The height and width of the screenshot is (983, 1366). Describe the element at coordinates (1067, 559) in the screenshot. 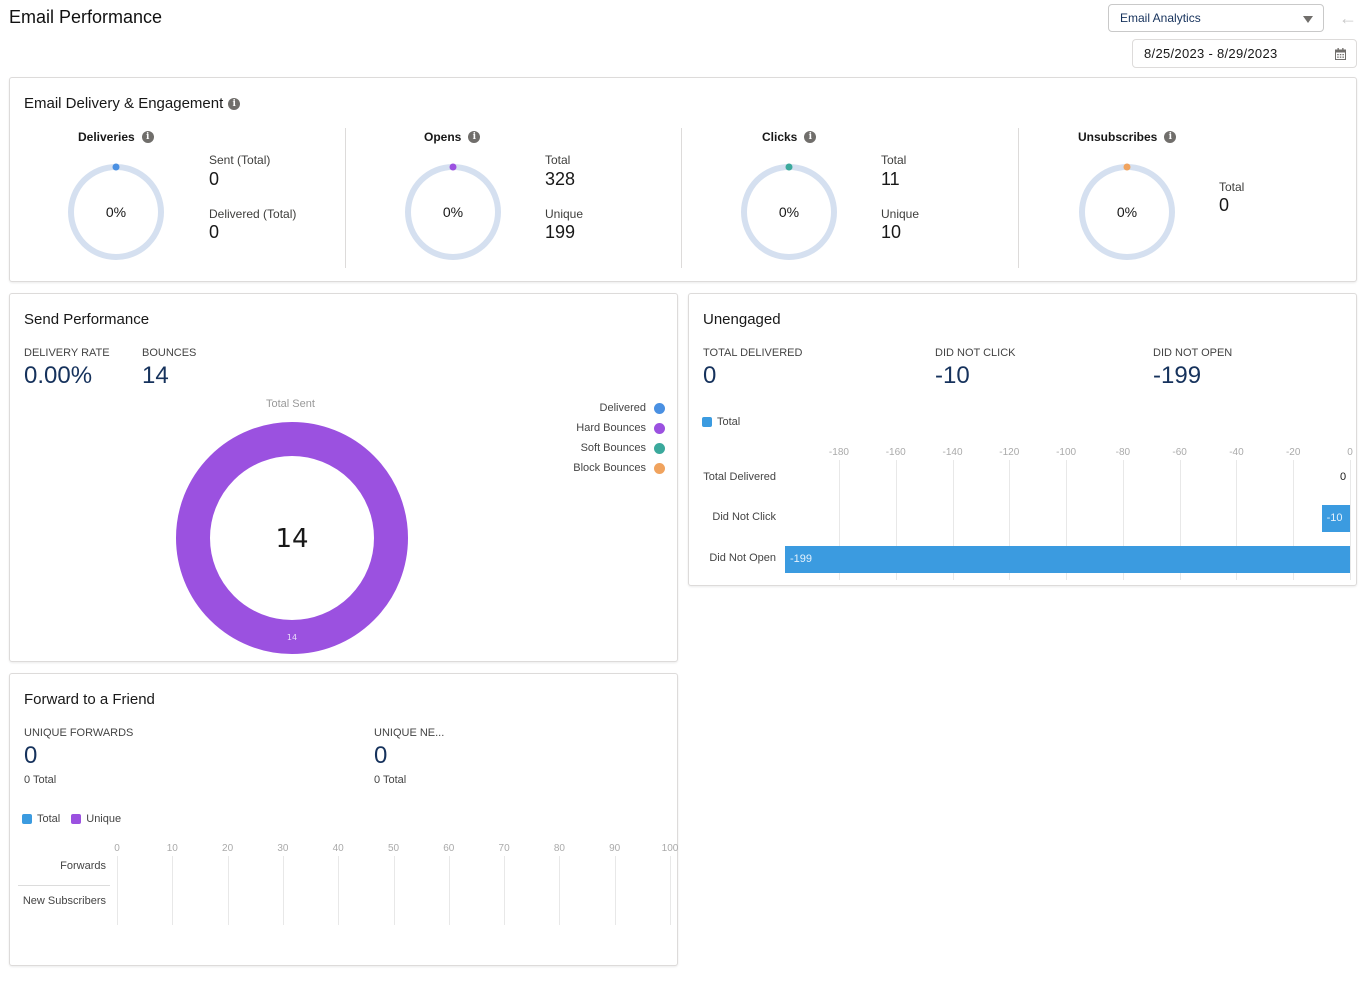

I see `bar: -199` at that location.